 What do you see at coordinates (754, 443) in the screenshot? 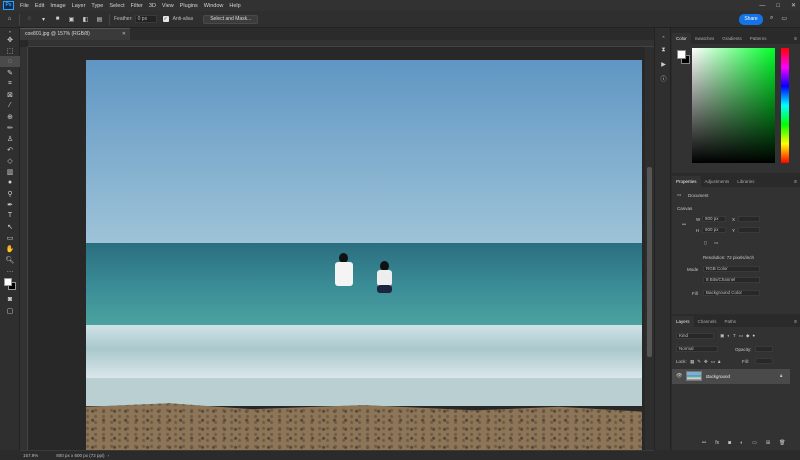
I see `group-icon: ▭` at bounding box center [754, 443].